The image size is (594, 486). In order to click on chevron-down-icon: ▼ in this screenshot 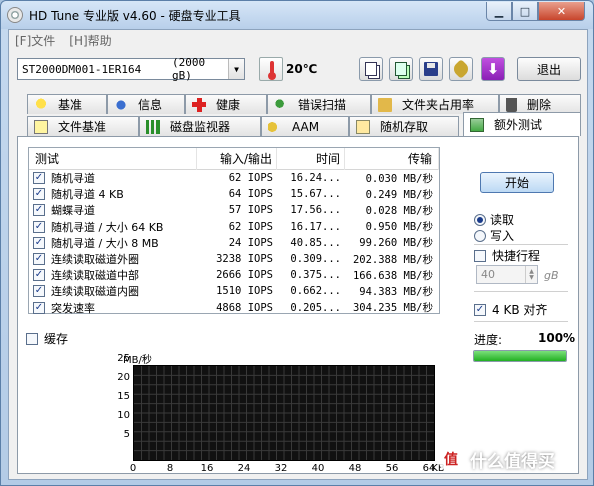, I will do `click(236, 69)`.